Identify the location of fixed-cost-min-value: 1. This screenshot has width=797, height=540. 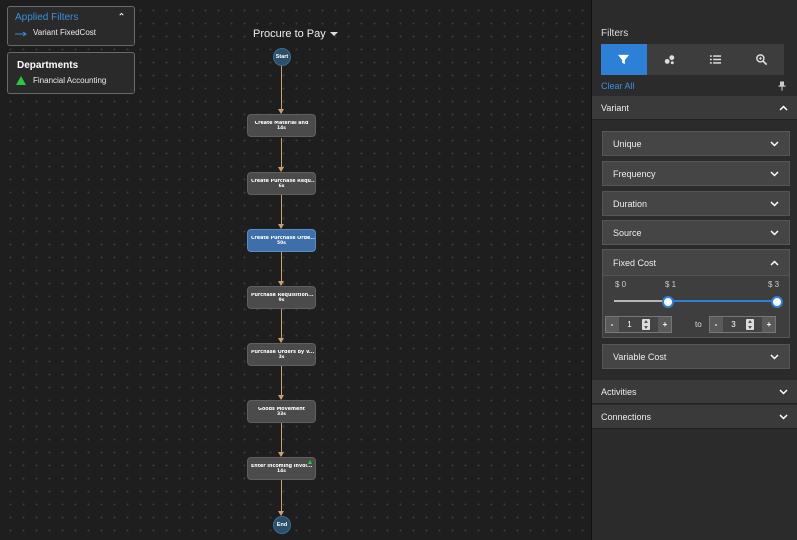
(629, 324).